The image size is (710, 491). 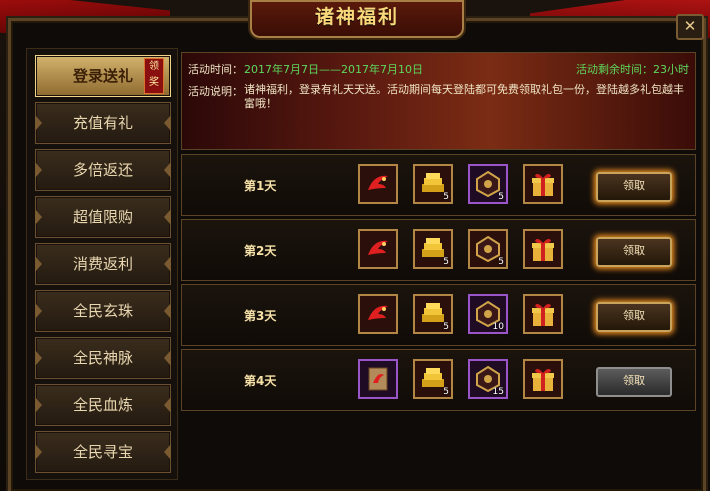 I want to click on reward-row-day-2: 第2天 5 5 领取, so click(x=438, y=250).